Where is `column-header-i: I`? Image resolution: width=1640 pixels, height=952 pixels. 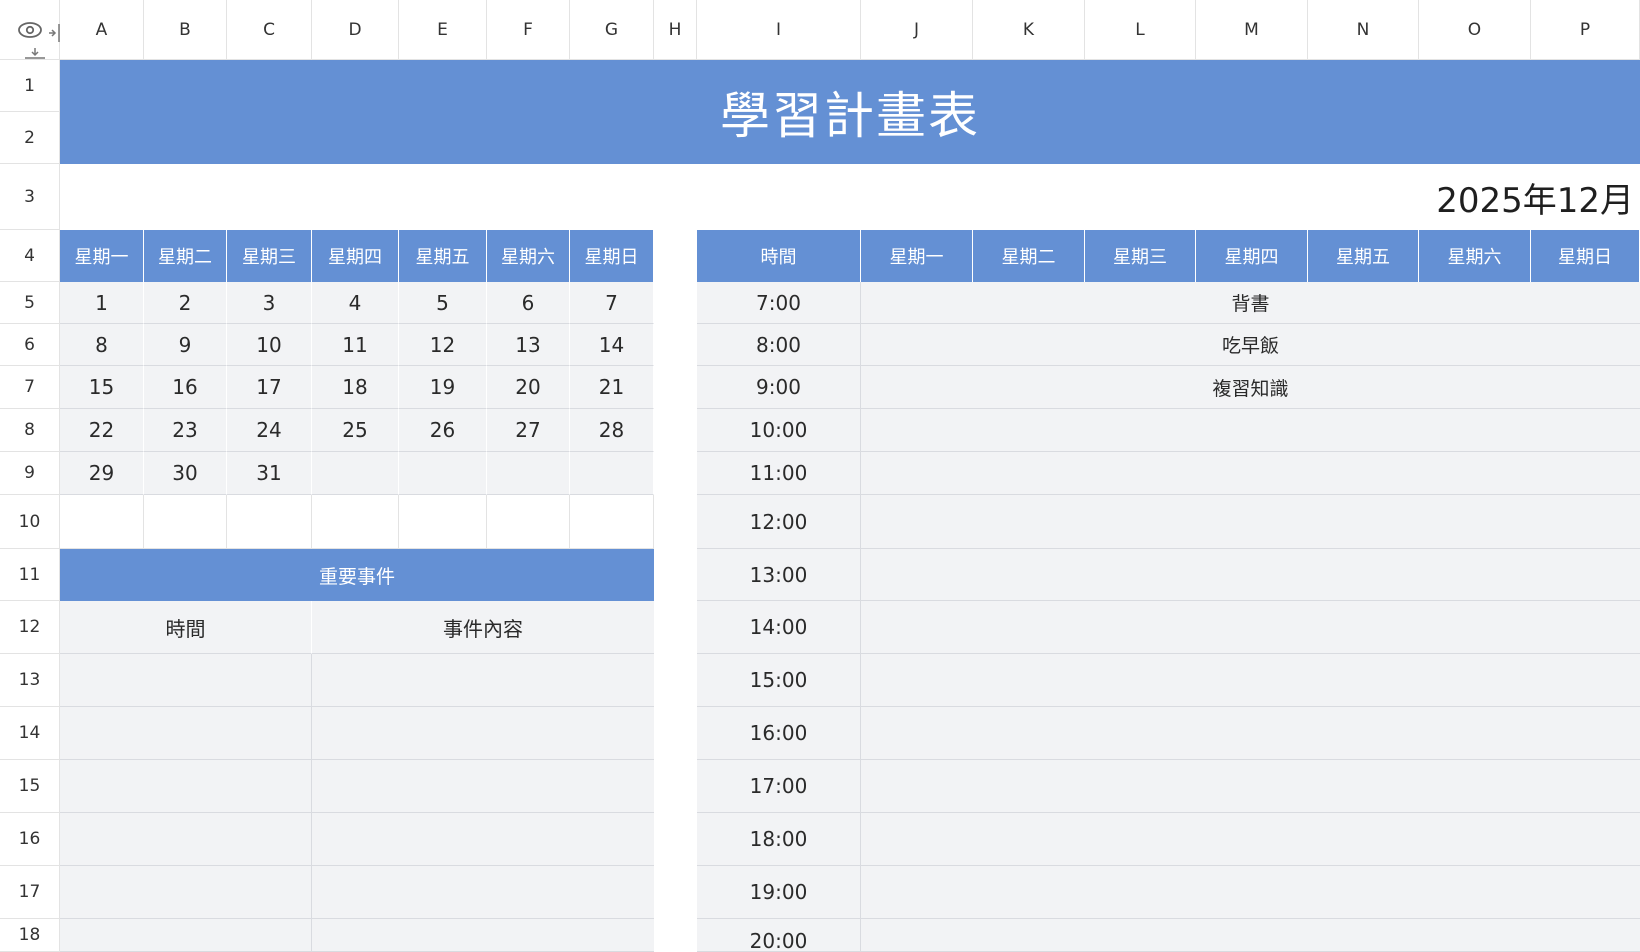 column-header-i: I is located at coordinates (779, 30).